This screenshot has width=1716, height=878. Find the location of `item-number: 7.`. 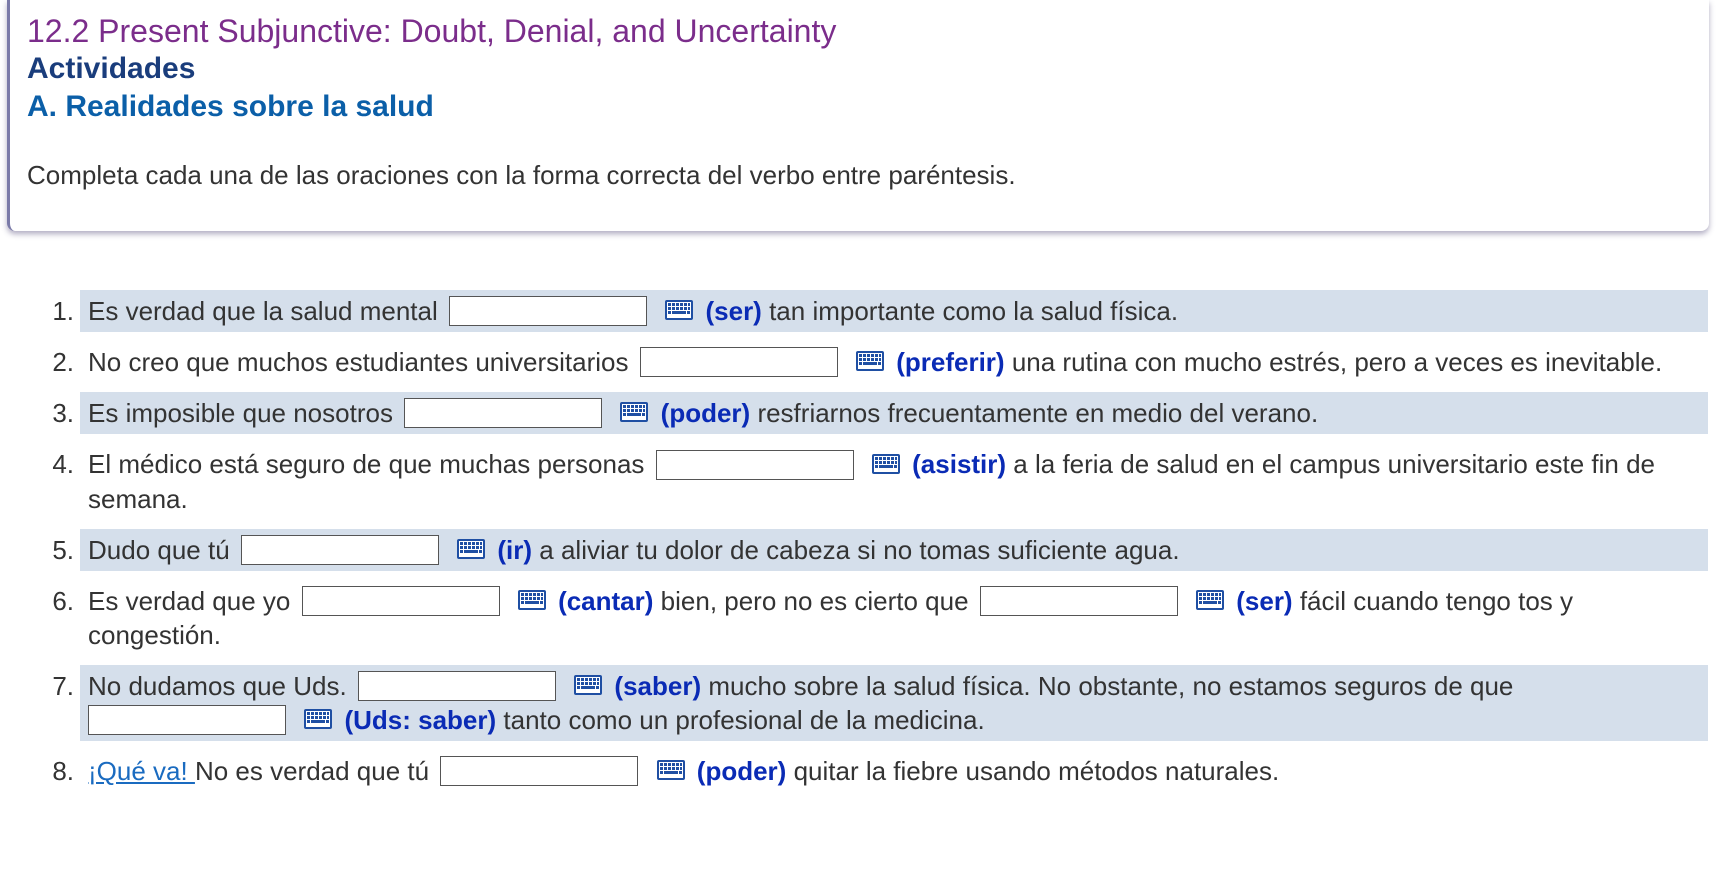

item-number: 7. is located at coordinates (63, 685).